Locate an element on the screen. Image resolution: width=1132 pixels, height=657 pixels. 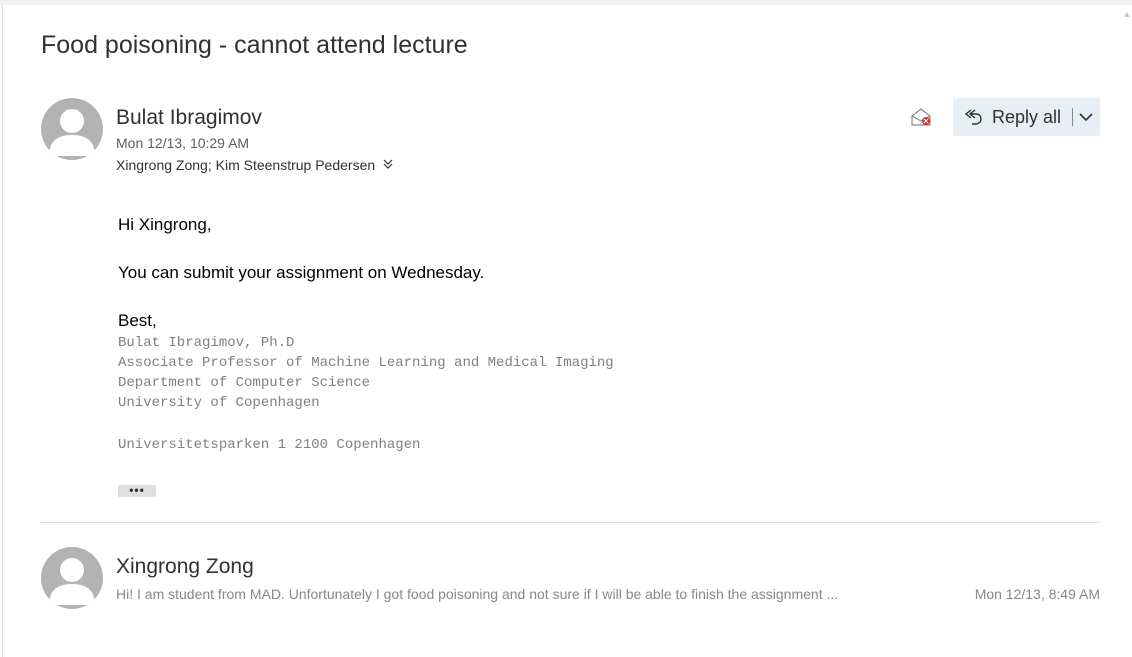
signature-department: Department of Computer Science is located at coordinates (244, 383).